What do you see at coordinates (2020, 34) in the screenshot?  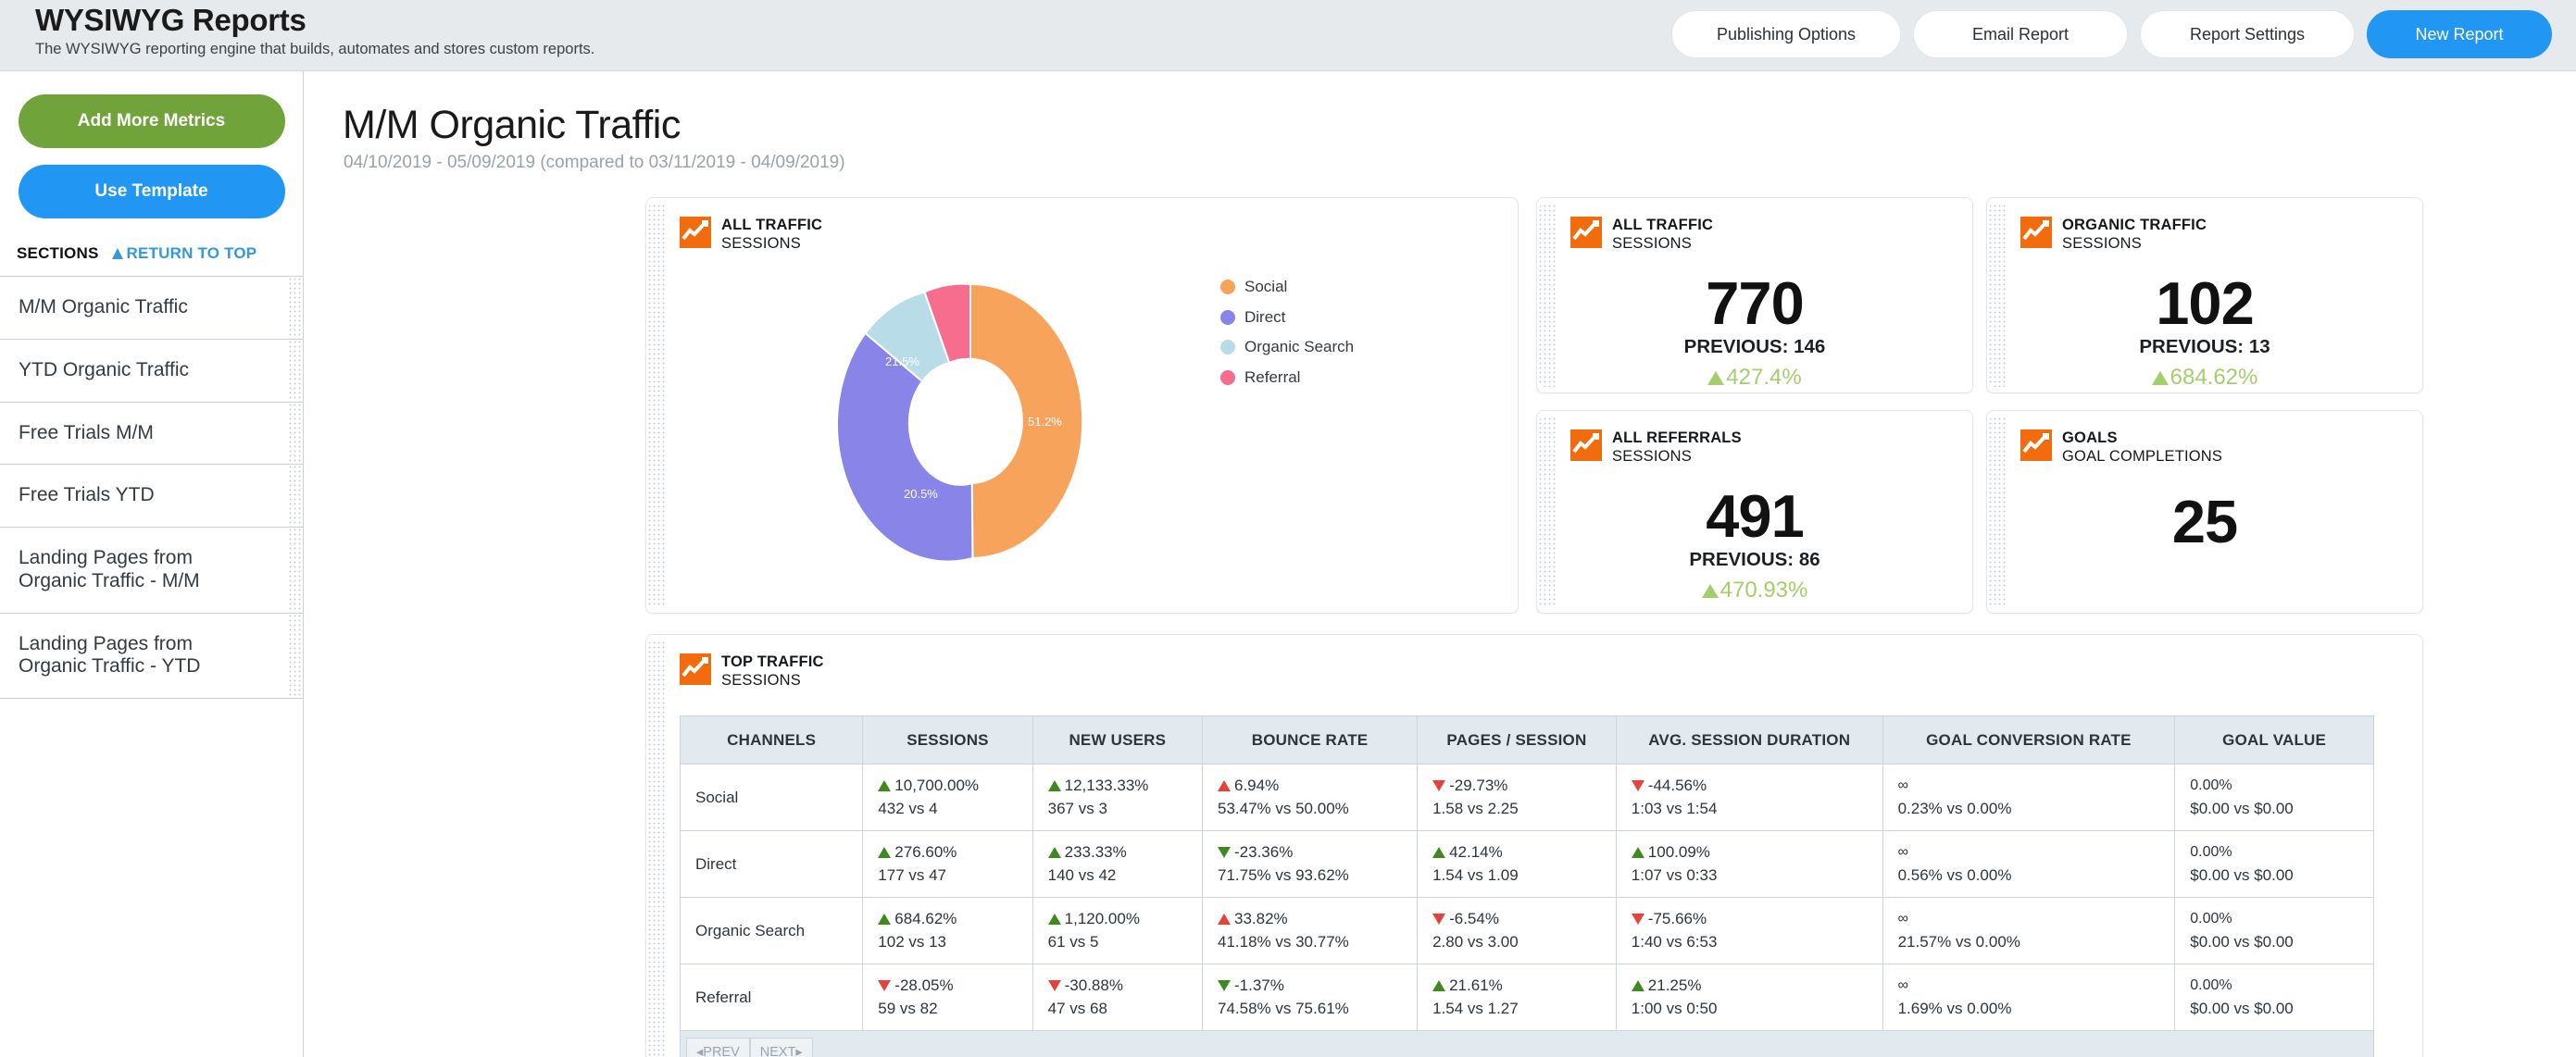 I see `email-report-button: Email Report` at bounding box center [2020, 34].